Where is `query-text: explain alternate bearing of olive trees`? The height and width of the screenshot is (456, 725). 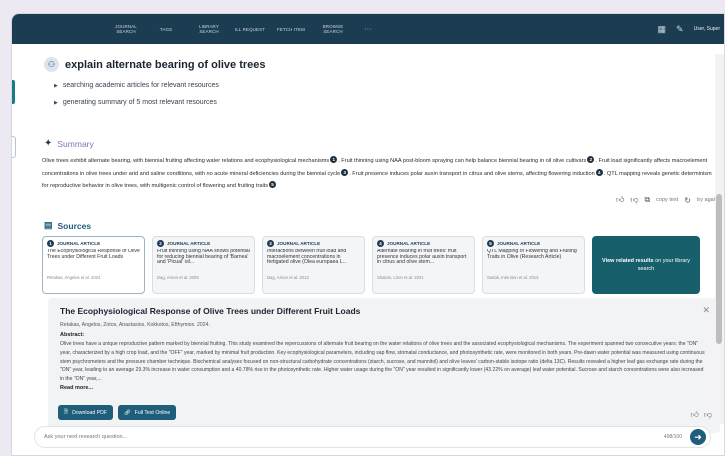
query-text: explain alternate bearing of olive trees is located at coordinates (165, 64).